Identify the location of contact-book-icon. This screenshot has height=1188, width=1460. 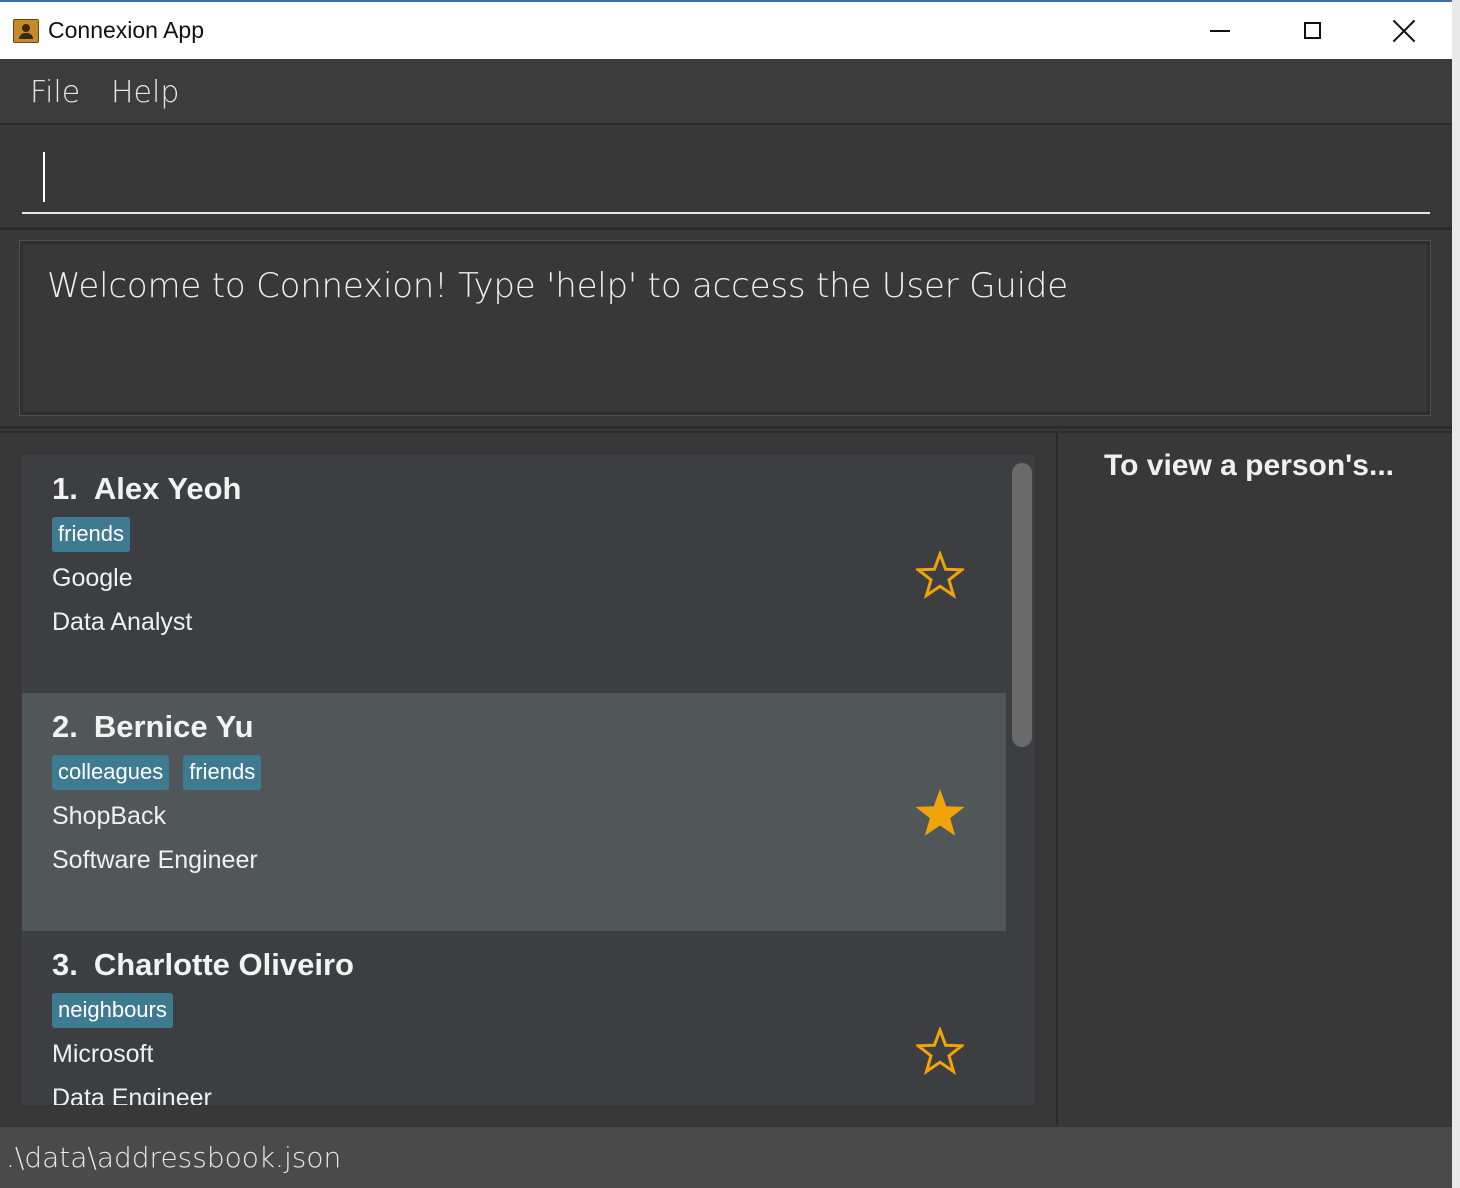
(26, 31).